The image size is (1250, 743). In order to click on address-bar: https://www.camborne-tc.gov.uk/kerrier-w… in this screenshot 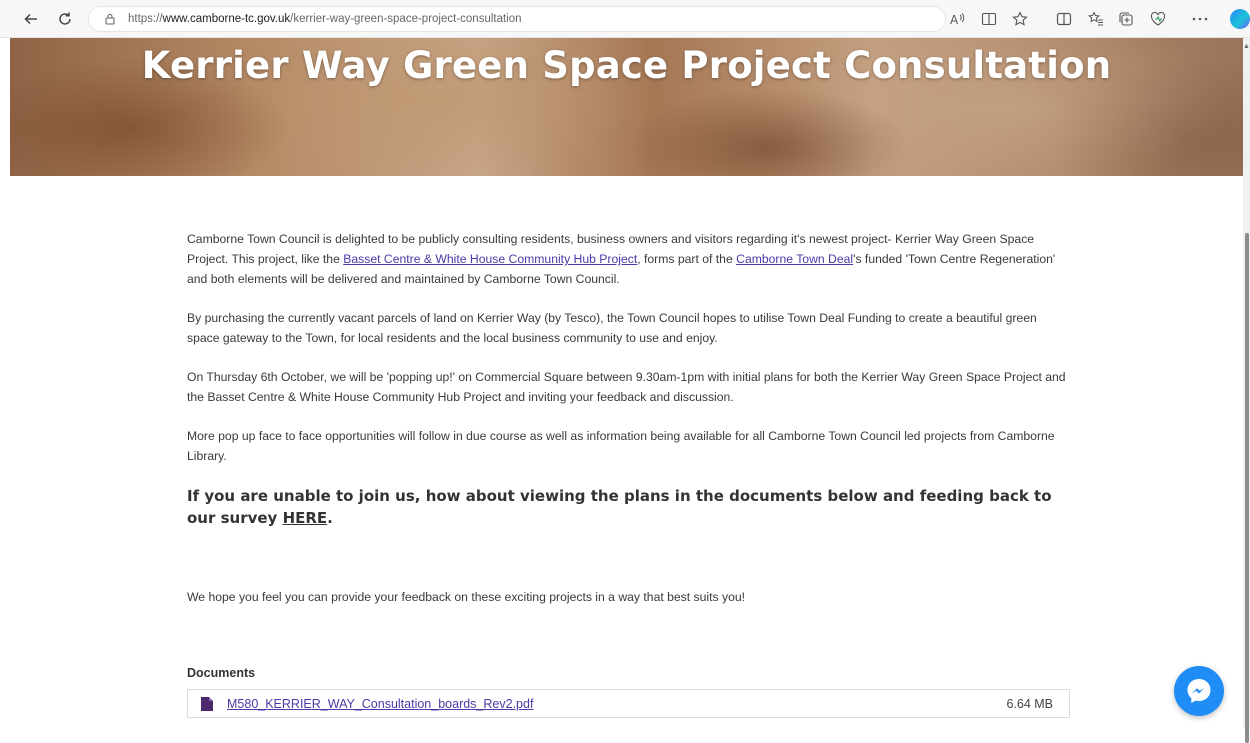, I will do `click(517, 19)`.